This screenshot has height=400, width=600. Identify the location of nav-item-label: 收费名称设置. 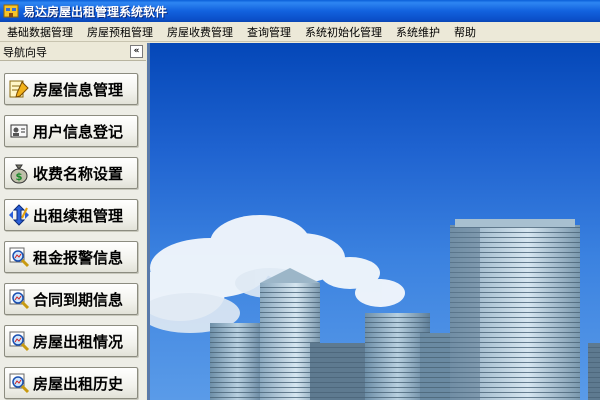
(78, 173).